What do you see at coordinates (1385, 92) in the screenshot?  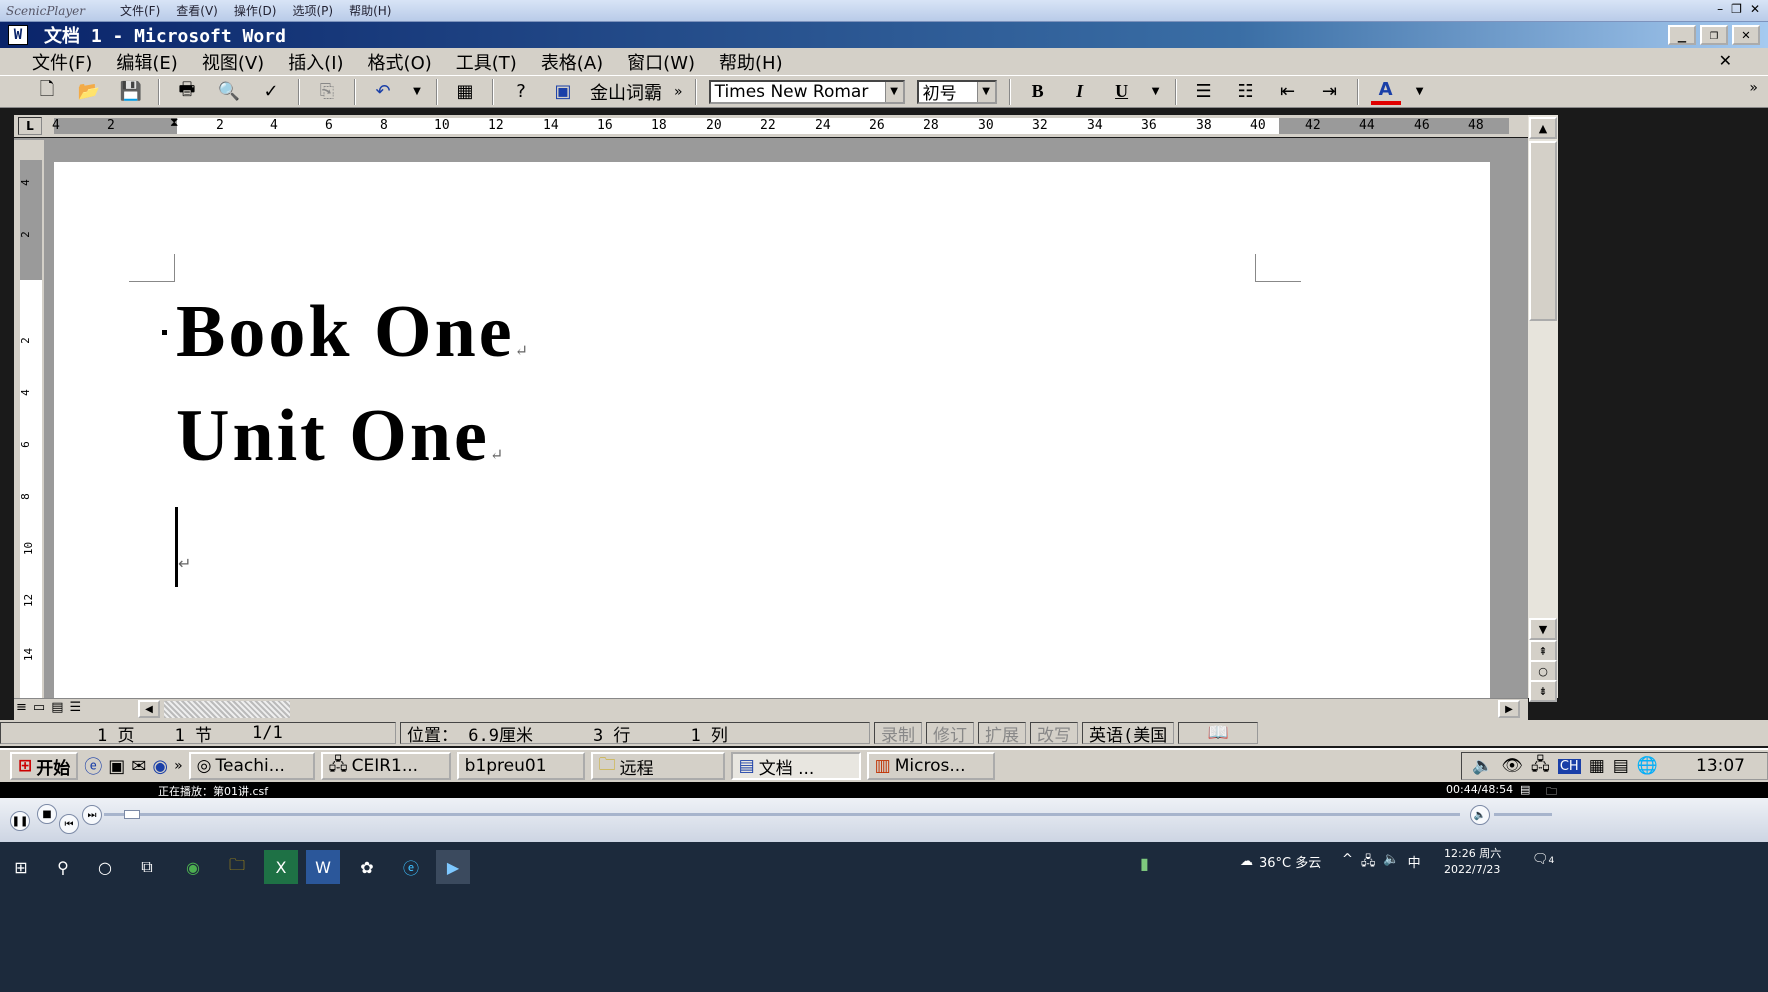 I see `font-color-icon: A` at bounding box center [1385, 92].